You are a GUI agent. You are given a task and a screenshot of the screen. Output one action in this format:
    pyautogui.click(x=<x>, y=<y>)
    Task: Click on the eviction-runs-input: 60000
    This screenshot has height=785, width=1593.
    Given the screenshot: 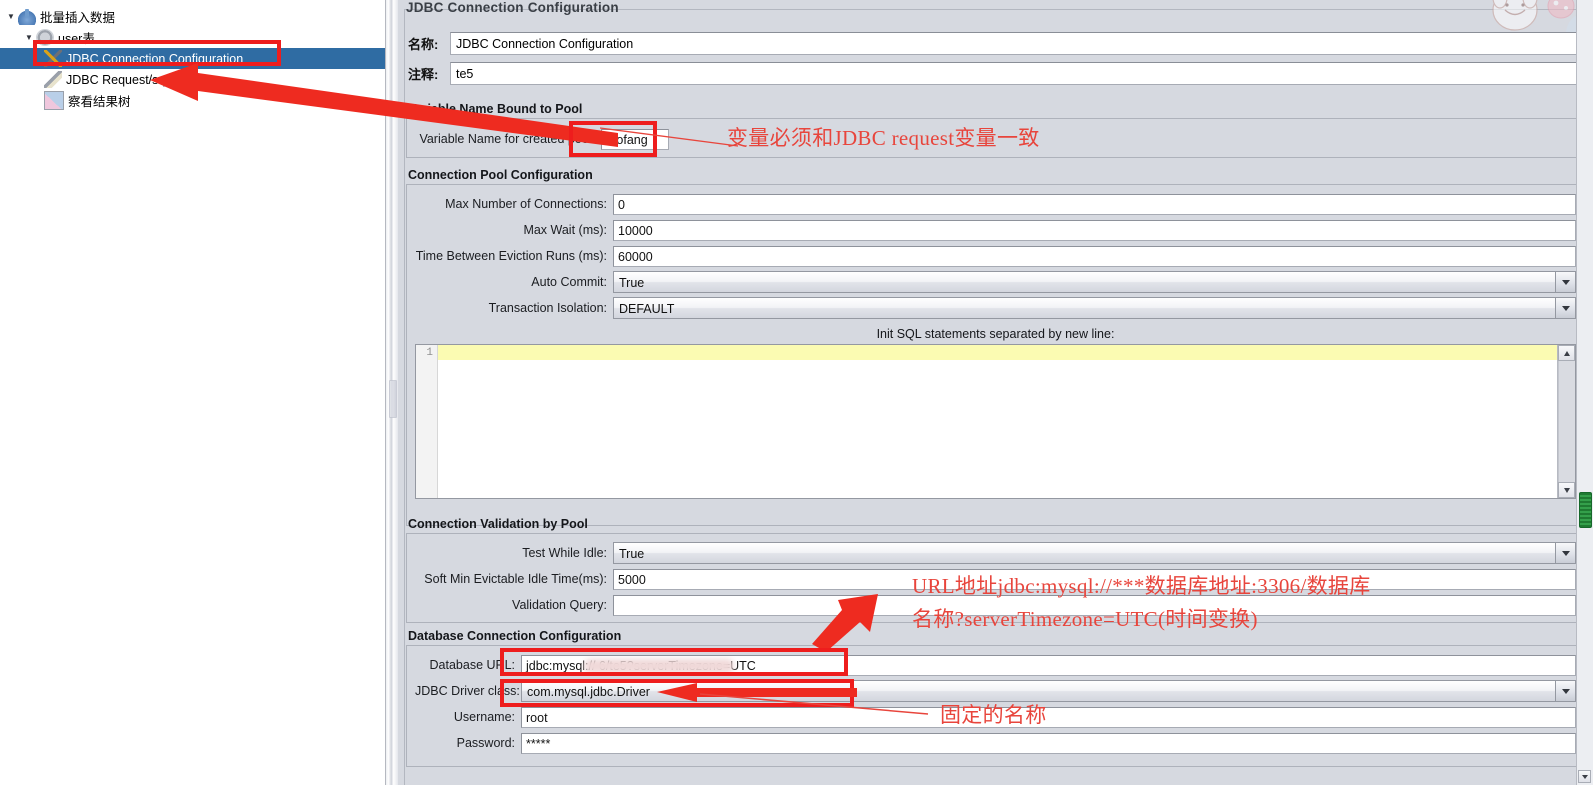 What is the action you would take?
    pyautogui.click(x=1094, y=256)
    